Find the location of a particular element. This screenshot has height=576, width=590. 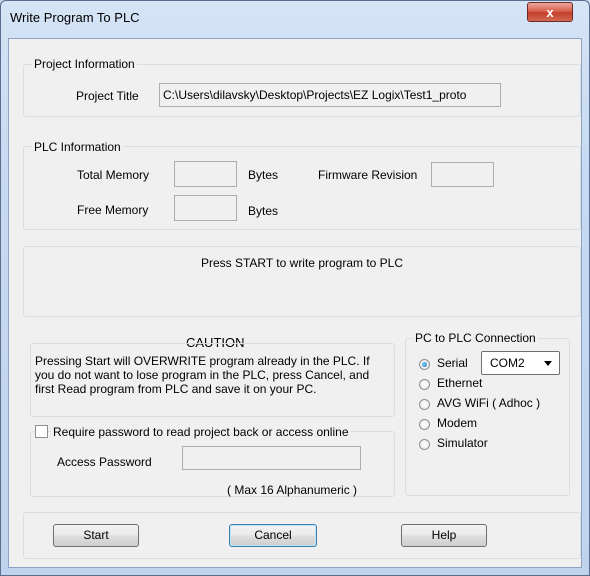

serial-radio is located at coordinates (424, 364).